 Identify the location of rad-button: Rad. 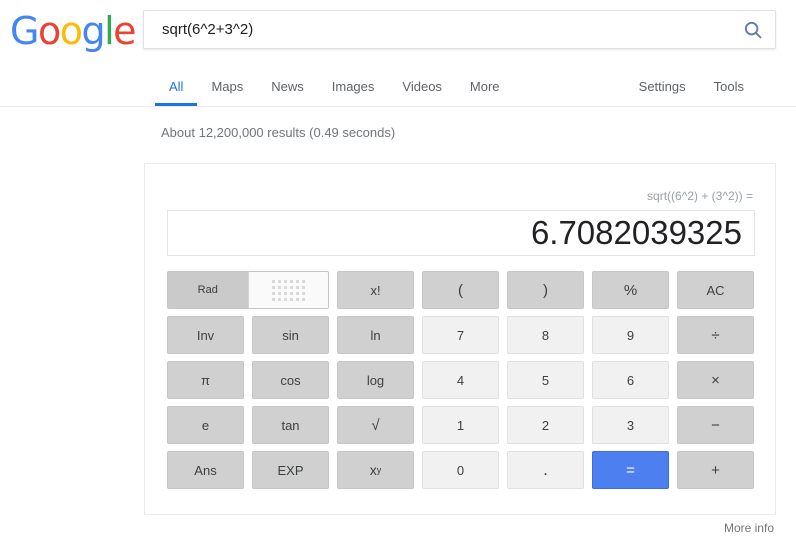
(207, 290).